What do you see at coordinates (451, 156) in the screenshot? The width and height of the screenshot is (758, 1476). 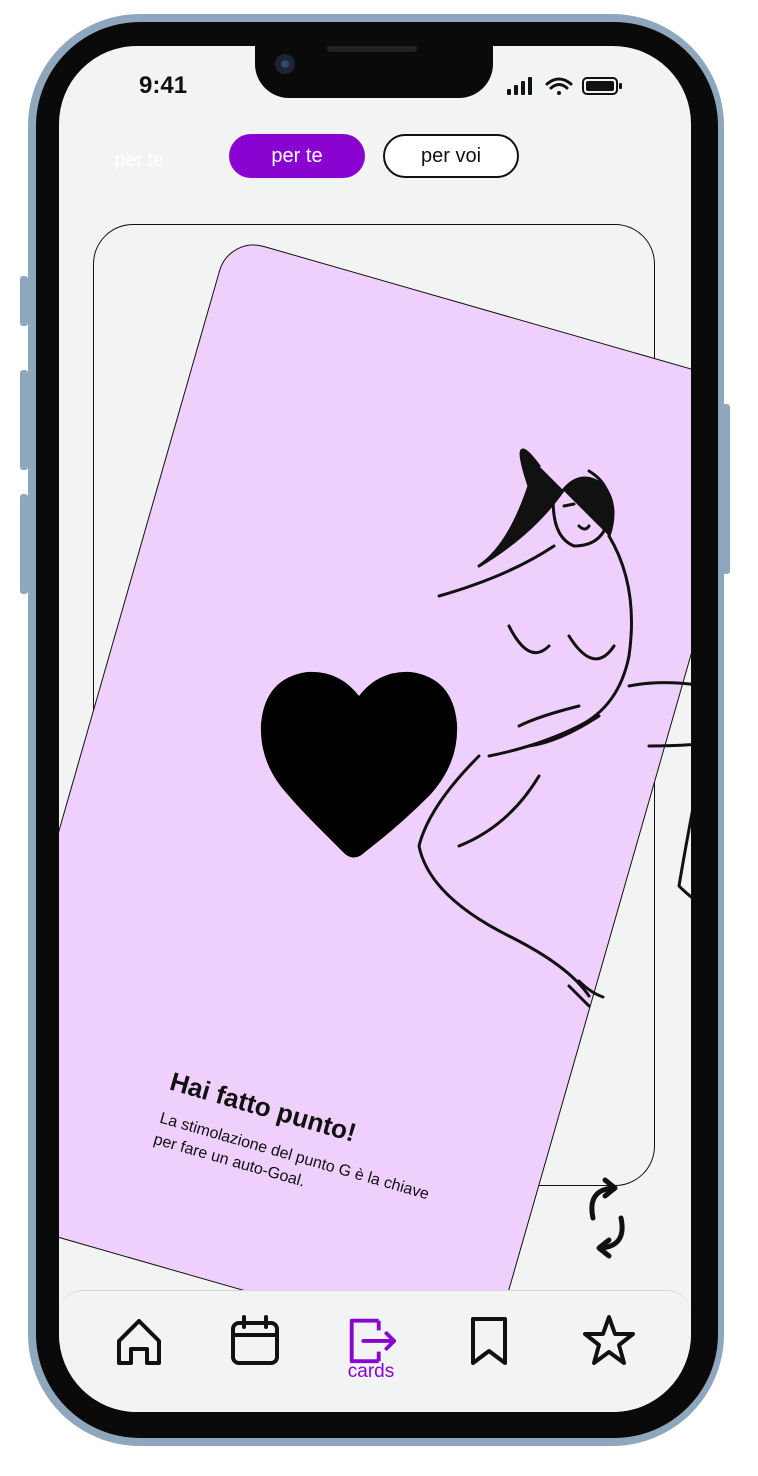 I see `toggle-per-voi: per voi` at bounding box center [451, 156].